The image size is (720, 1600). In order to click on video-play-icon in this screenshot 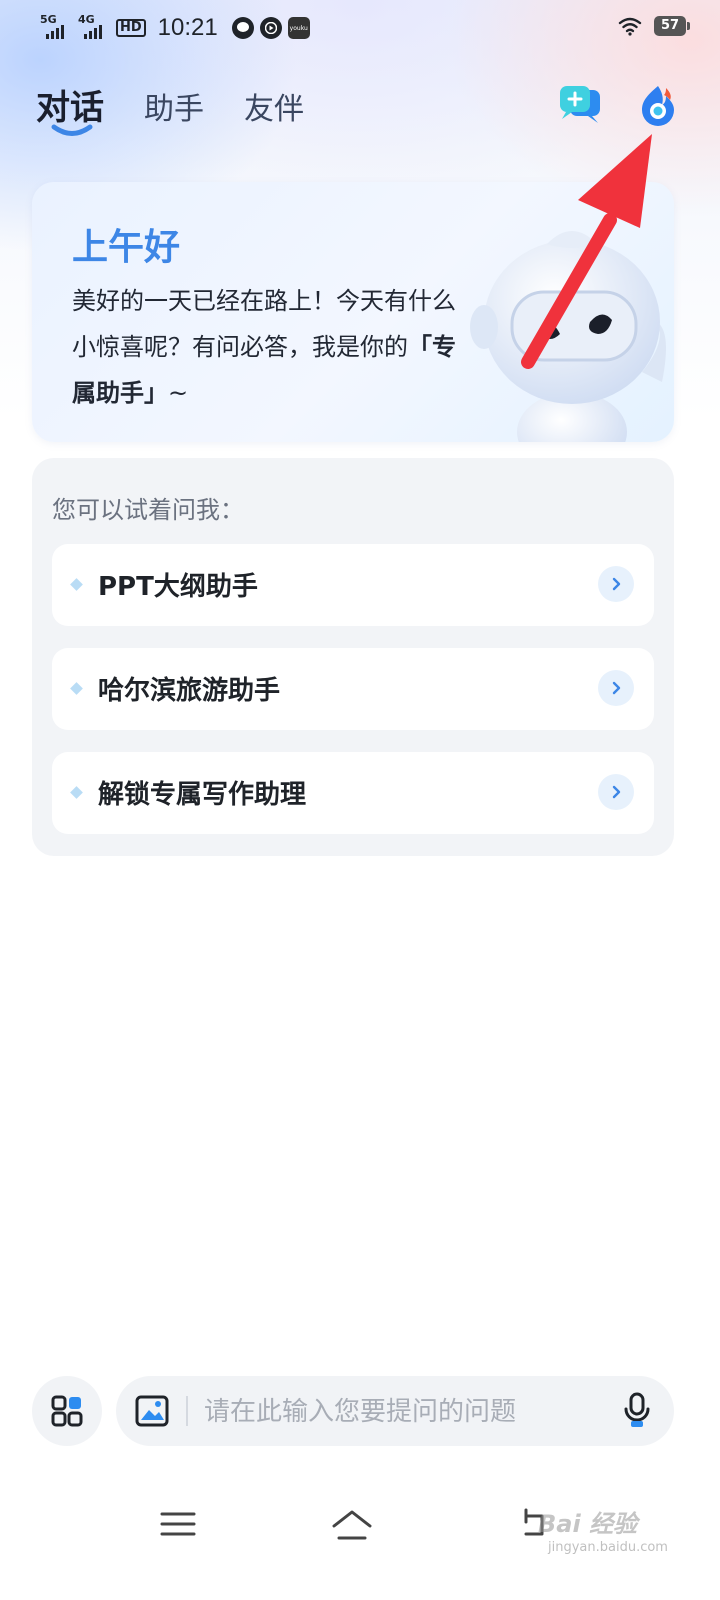, I will do `click(270, 28)`.